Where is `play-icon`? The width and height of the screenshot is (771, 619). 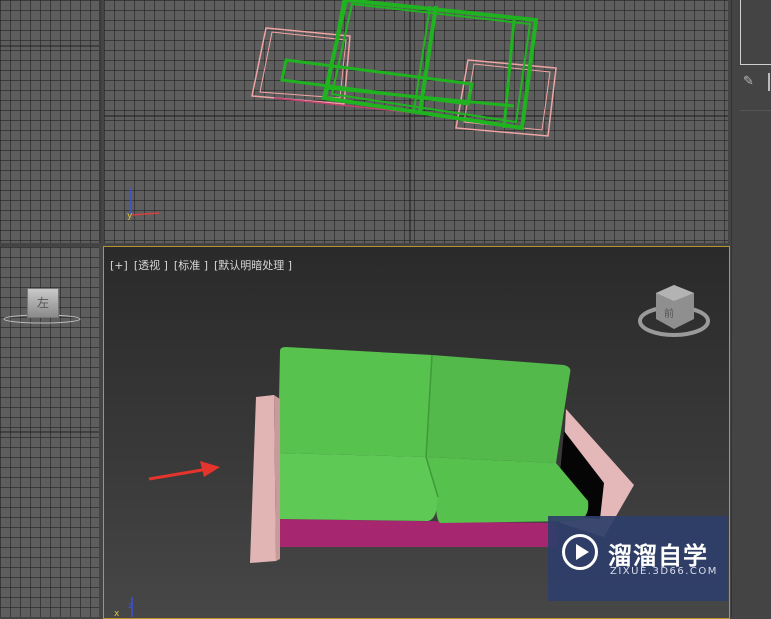 play-icon is located at coordinates (580, 552).